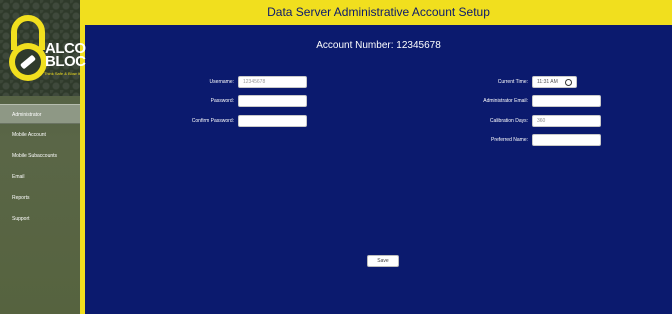 Image resolution: width=672 pixels, height=314 pixels. What do you see at coordinates (383, 261) in the screenshot?
I see `save-button: Save` at bounding box center [383, 261].